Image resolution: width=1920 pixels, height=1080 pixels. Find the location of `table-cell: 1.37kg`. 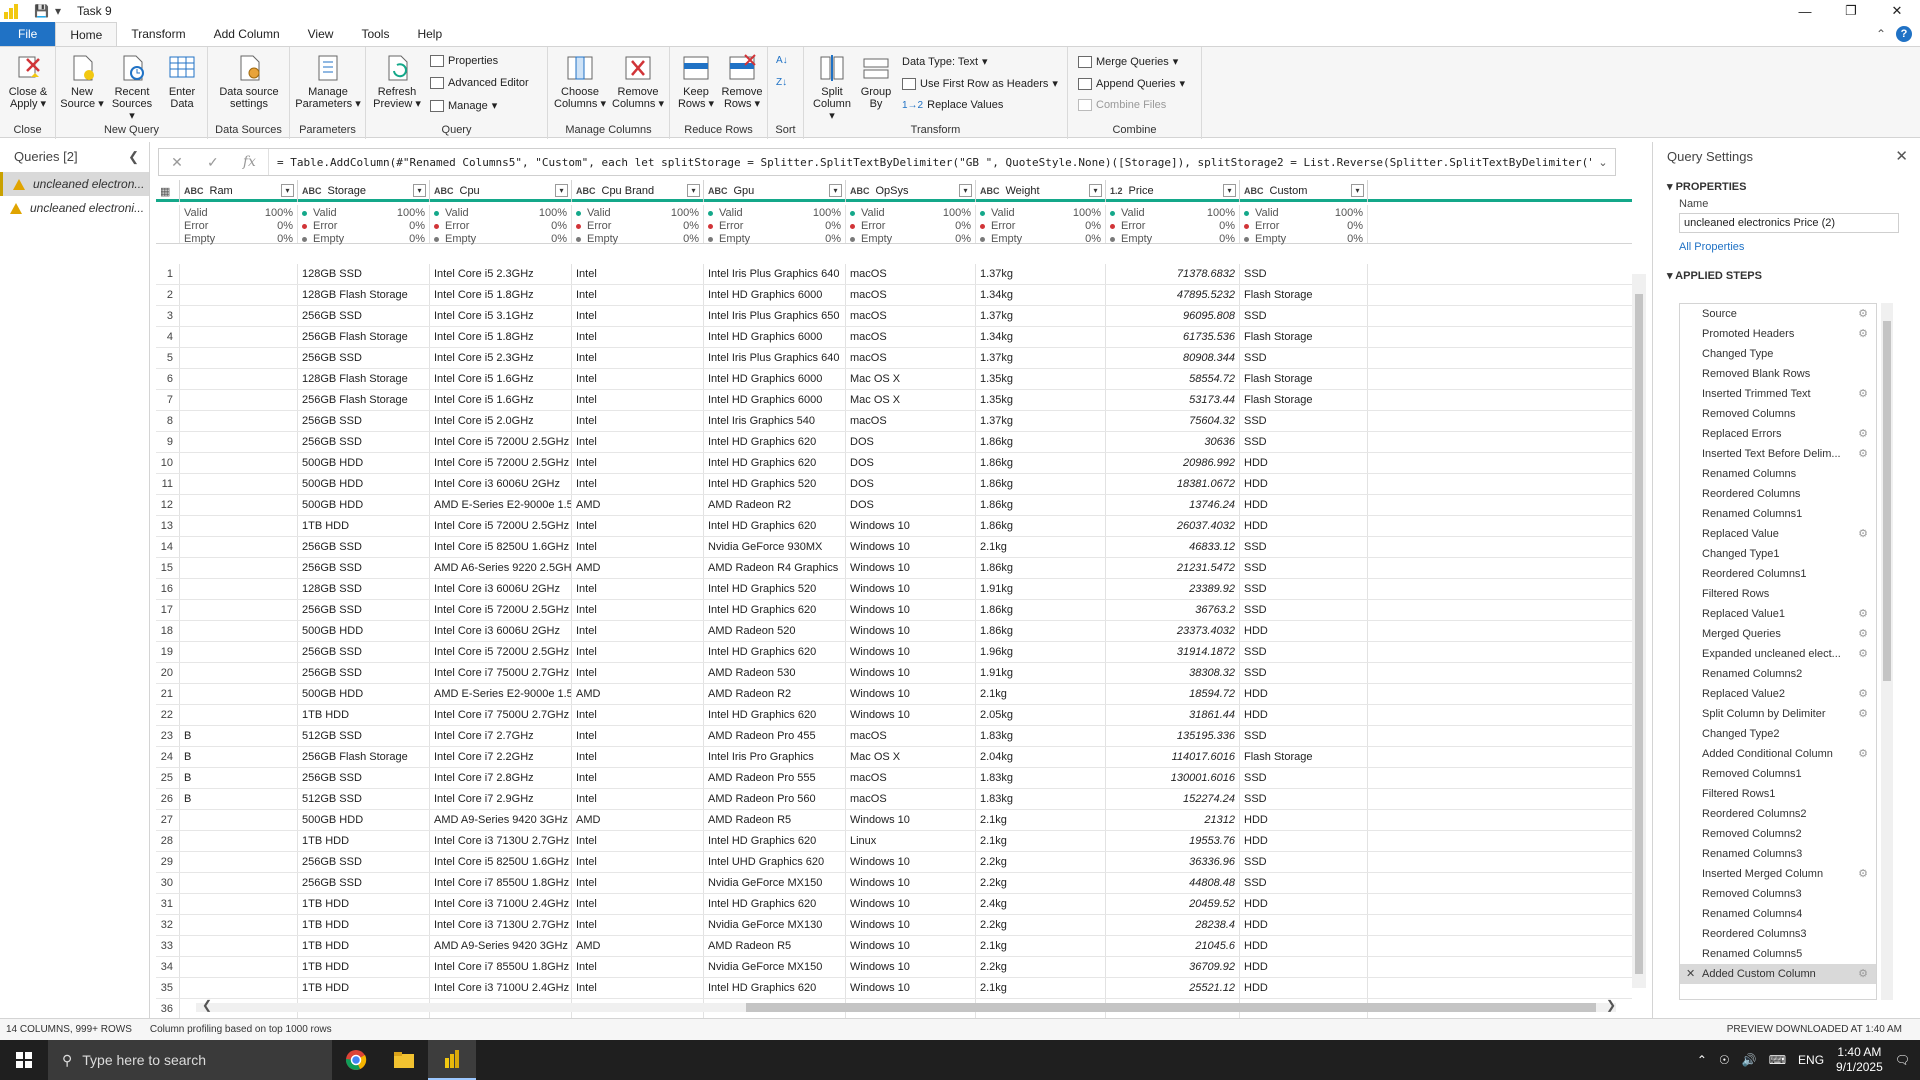

table-cell: 1.37kg is located at coordinates (1041, 316).